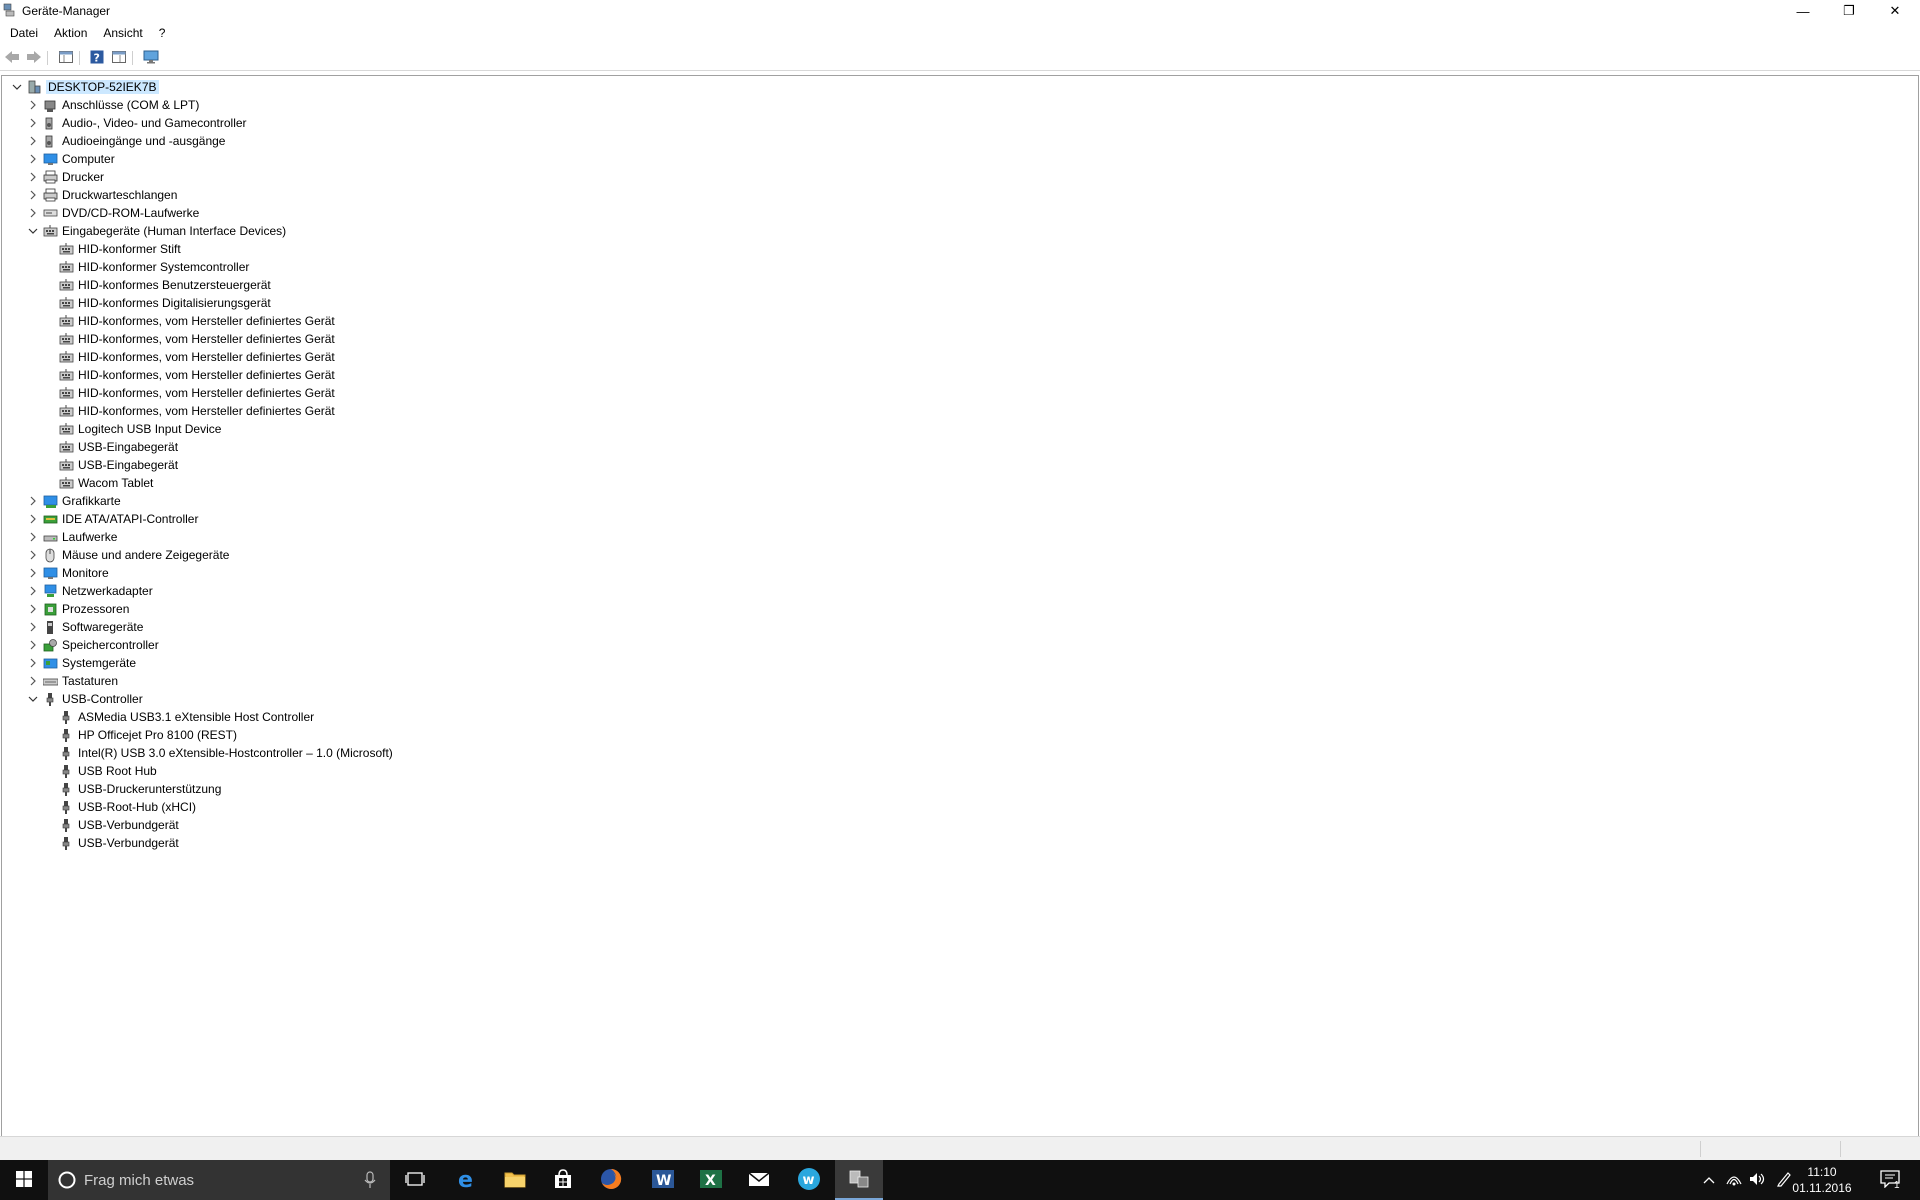 This screenshot has height=1200, width=1920. Describe the element at coordinates (89, 591) in the screenshot. I see `tree-category: Netzwerkadapter` at that location.